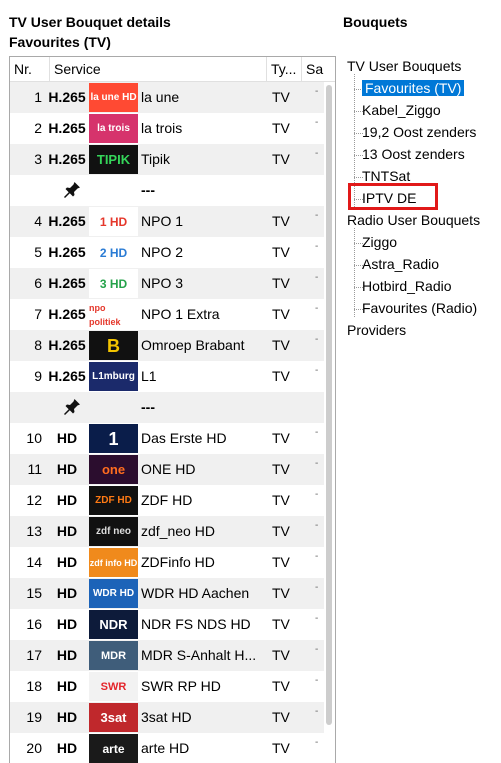  What do you see at coordinates (167, 314) in the screenshot?
I see `service-row: 7 H.265 npo politiek NPO 1 Extra TV -` at bounding box center [167, 314].